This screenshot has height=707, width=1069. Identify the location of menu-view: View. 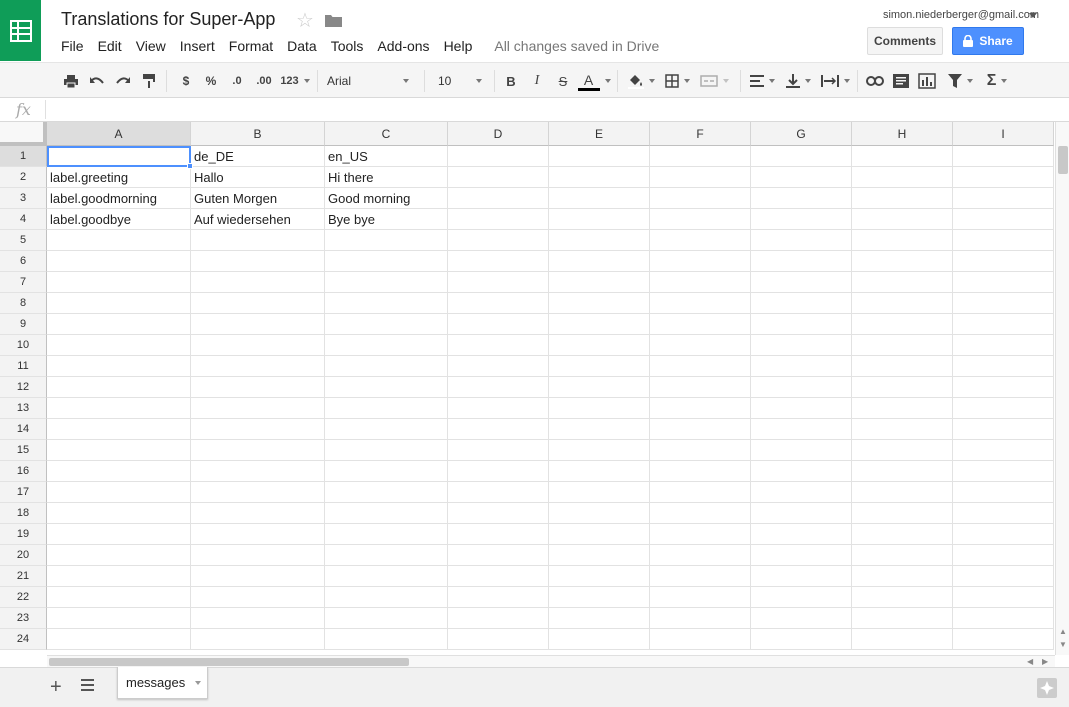
(151, 46).